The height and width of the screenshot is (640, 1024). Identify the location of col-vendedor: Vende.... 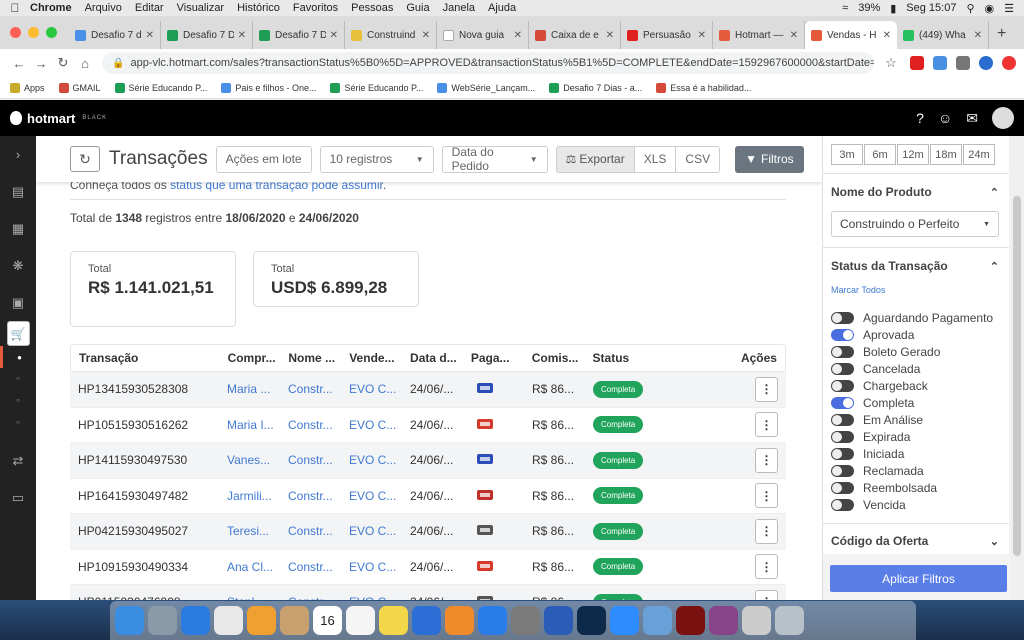
(371, 358).